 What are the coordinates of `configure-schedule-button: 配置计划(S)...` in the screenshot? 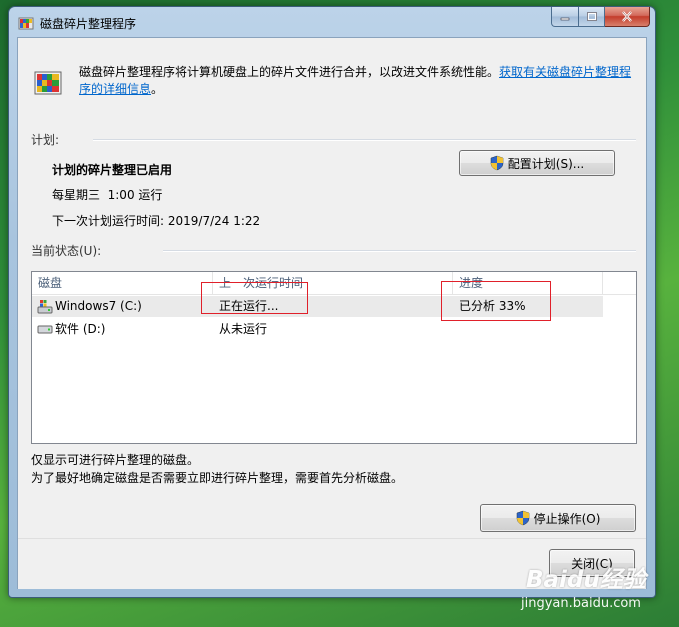 It's located at (537, 163).